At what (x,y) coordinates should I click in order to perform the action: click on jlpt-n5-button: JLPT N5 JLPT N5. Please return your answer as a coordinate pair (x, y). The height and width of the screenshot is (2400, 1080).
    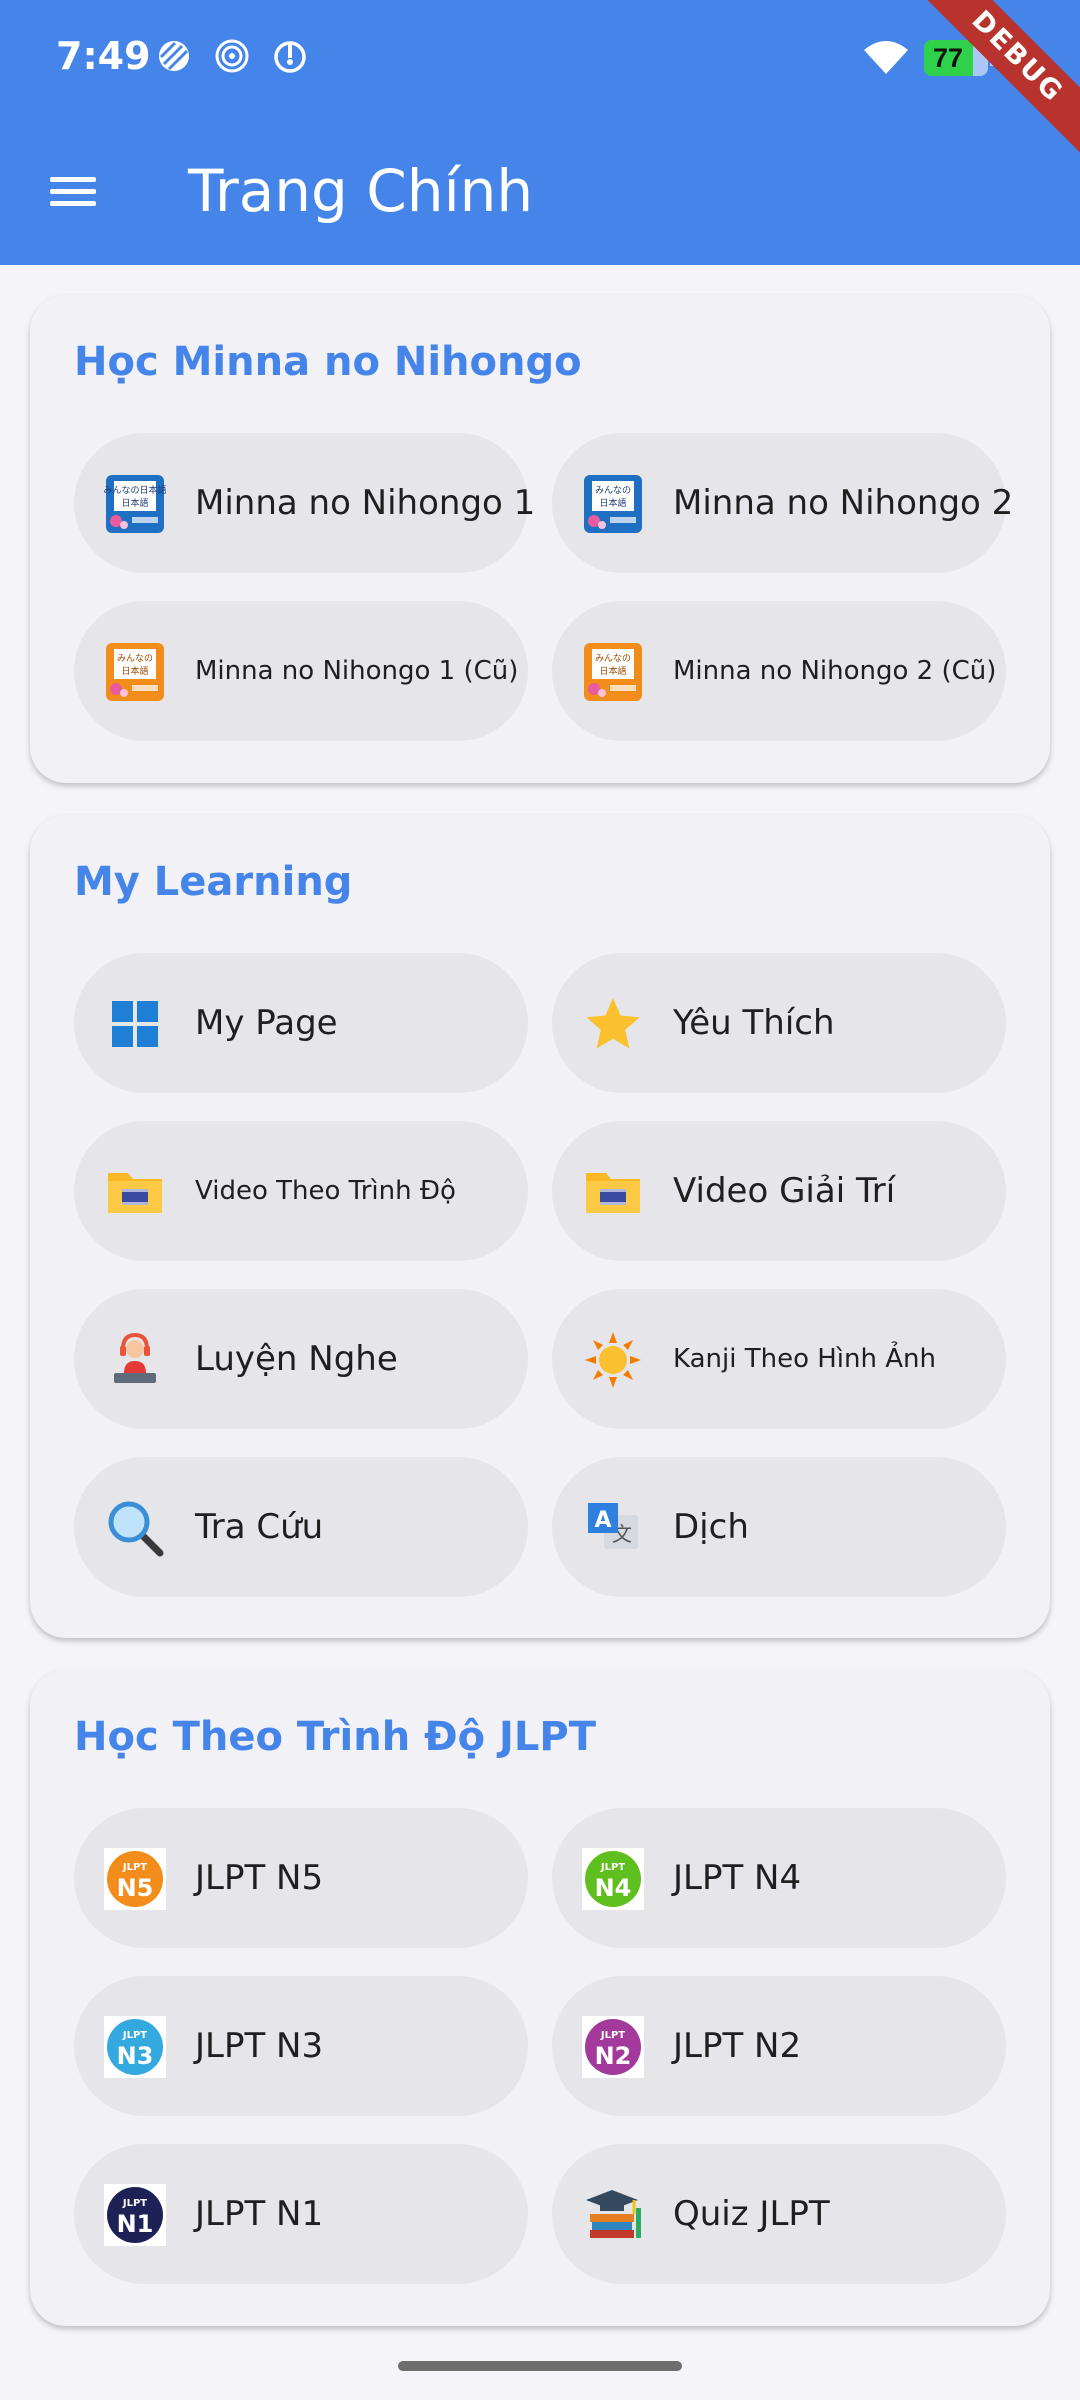
    Looking at the image, I should click on (301, 1878).